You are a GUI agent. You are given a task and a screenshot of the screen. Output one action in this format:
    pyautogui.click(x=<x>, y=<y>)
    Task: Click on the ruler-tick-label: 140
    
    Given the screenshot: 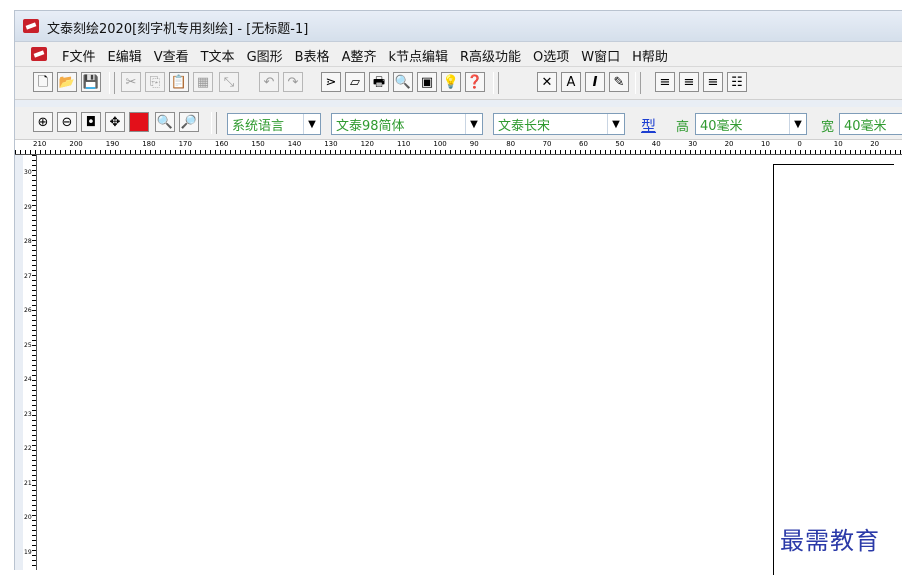 What is the action you would take?
    pyautogui.click(x=294, y=144)
    